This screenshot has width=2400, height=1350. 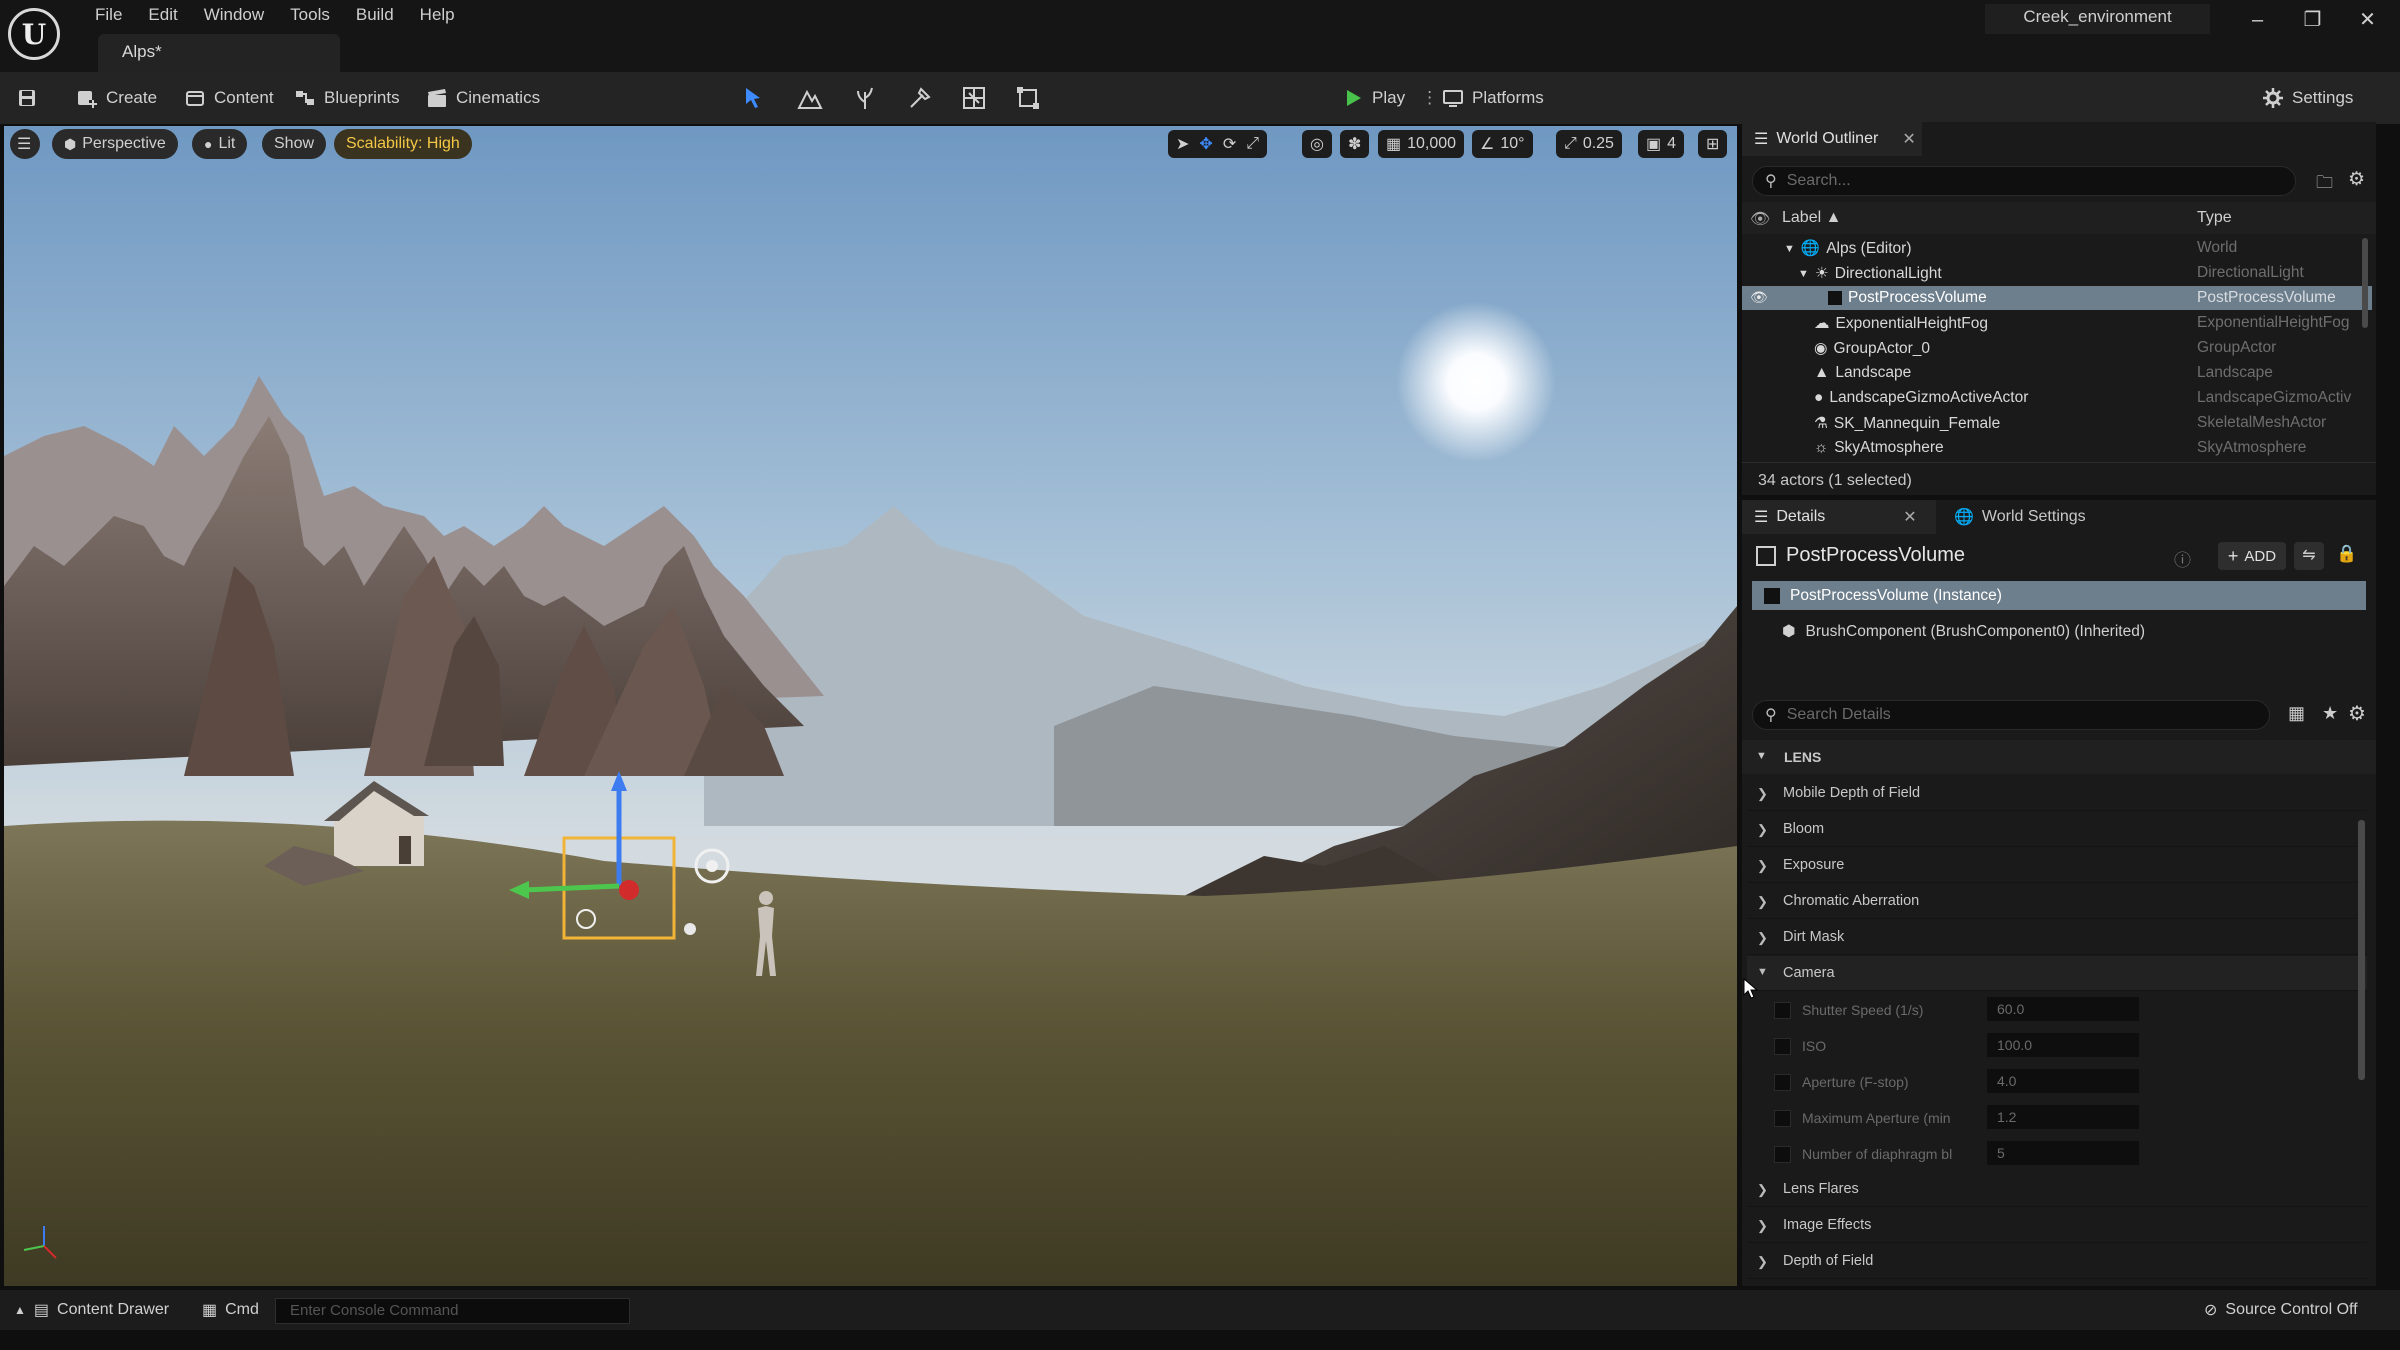 What do you see at coordinates (2063, 1009) in the screenshot?
I see `property-value-field: 60.0` at bounding box center [2063, 1009].